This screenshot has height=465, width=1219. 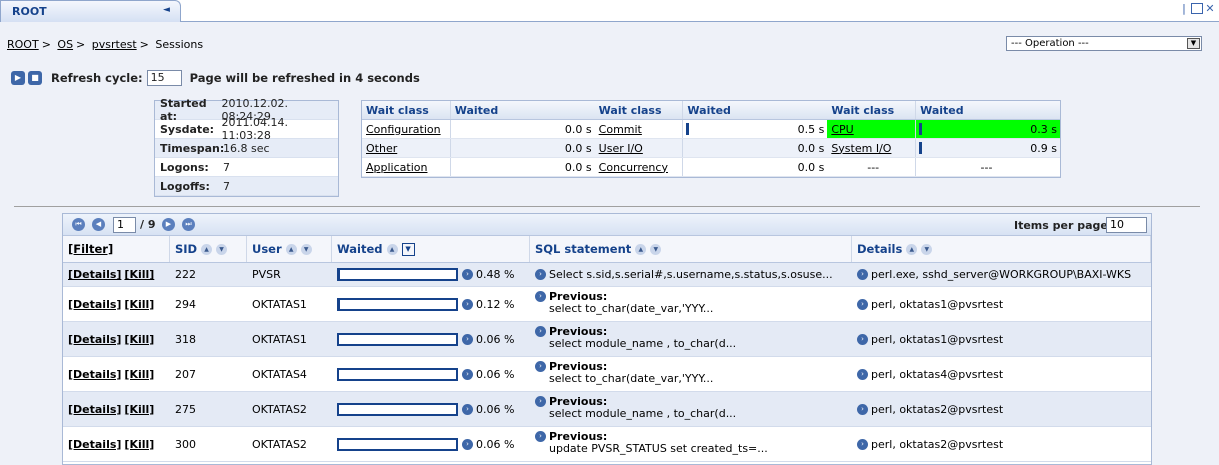 What do you see at coordinates (266, 274) in the screenshot?
I see `user-cell: PVSR` at bounding box center [266, 274].